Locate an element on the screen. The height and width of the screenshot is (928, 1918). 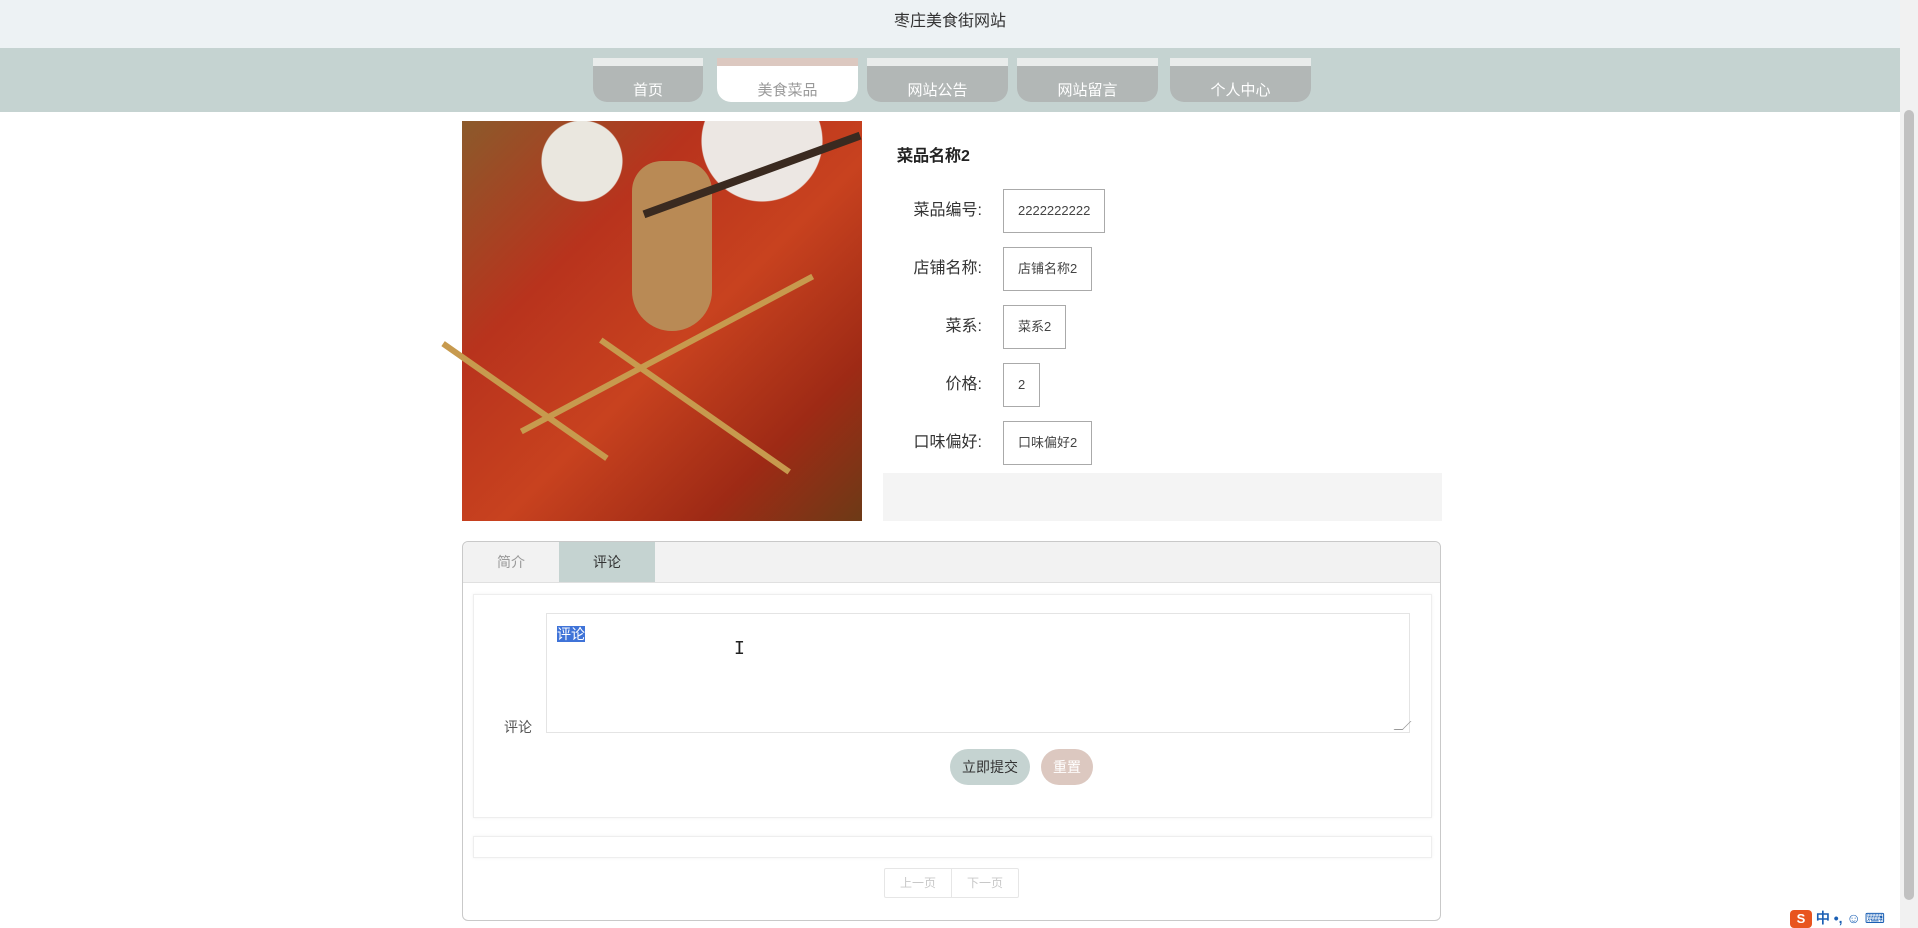
tab-intro: 简介 is located at coordinates (511, 562).